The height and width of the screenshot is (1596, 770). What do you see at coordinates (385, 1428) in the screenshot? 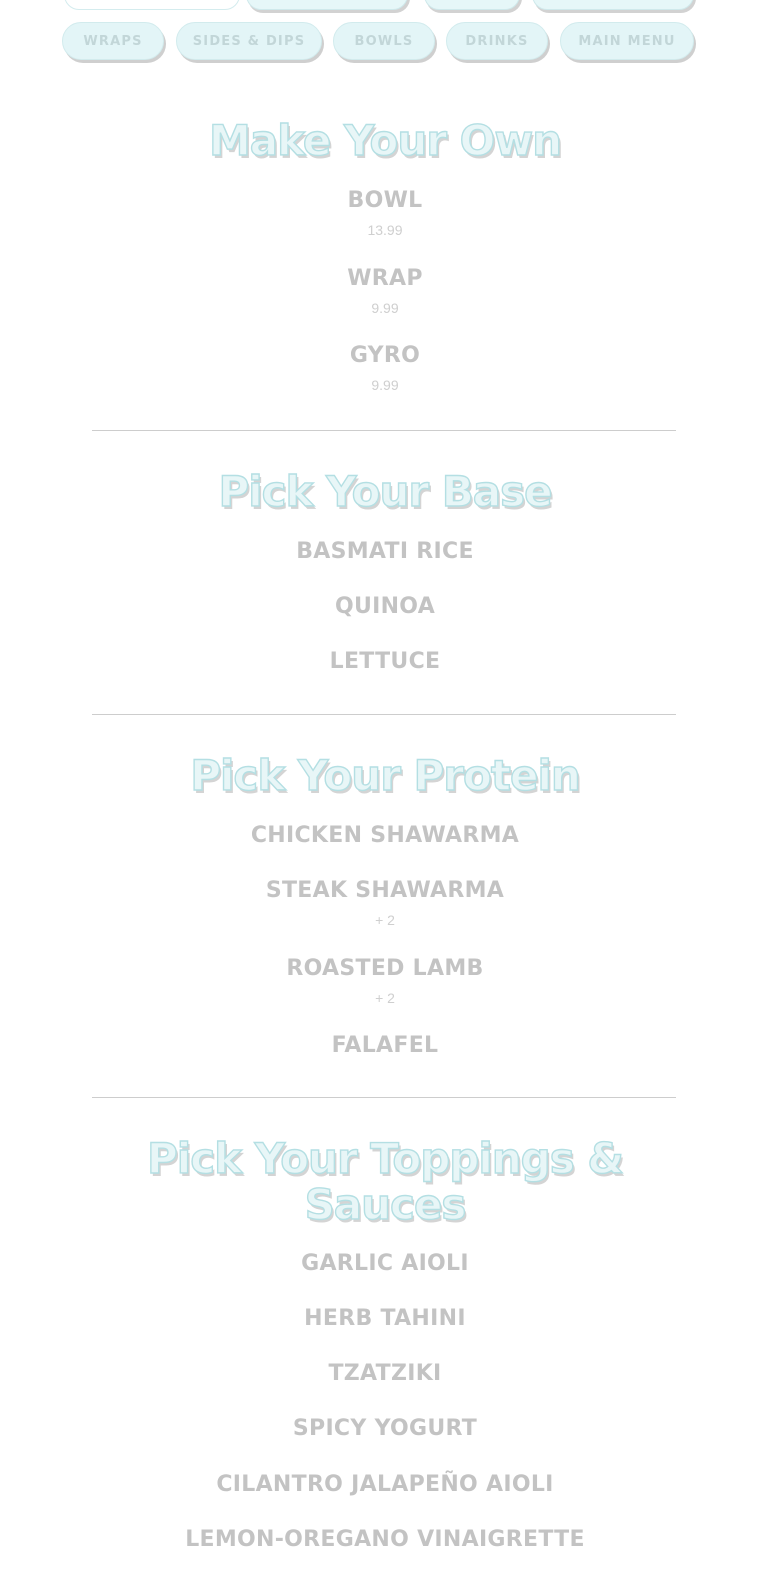
I see `menu-item-name: SPICY YOGURT` at bounding box center [385, 1428].